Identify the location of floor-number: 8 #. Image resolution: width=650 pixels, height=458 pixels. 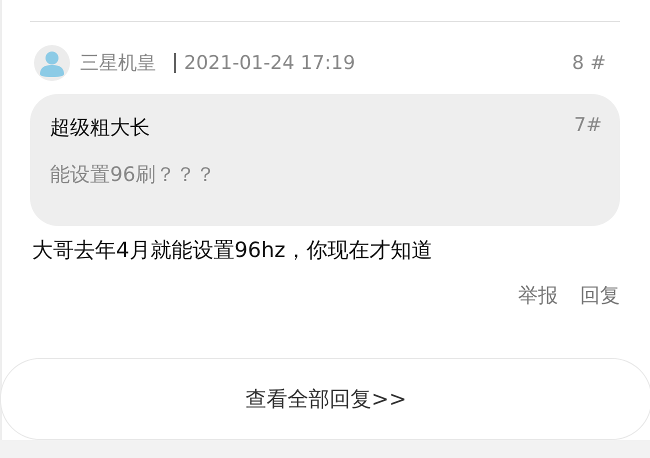
(589, 63).